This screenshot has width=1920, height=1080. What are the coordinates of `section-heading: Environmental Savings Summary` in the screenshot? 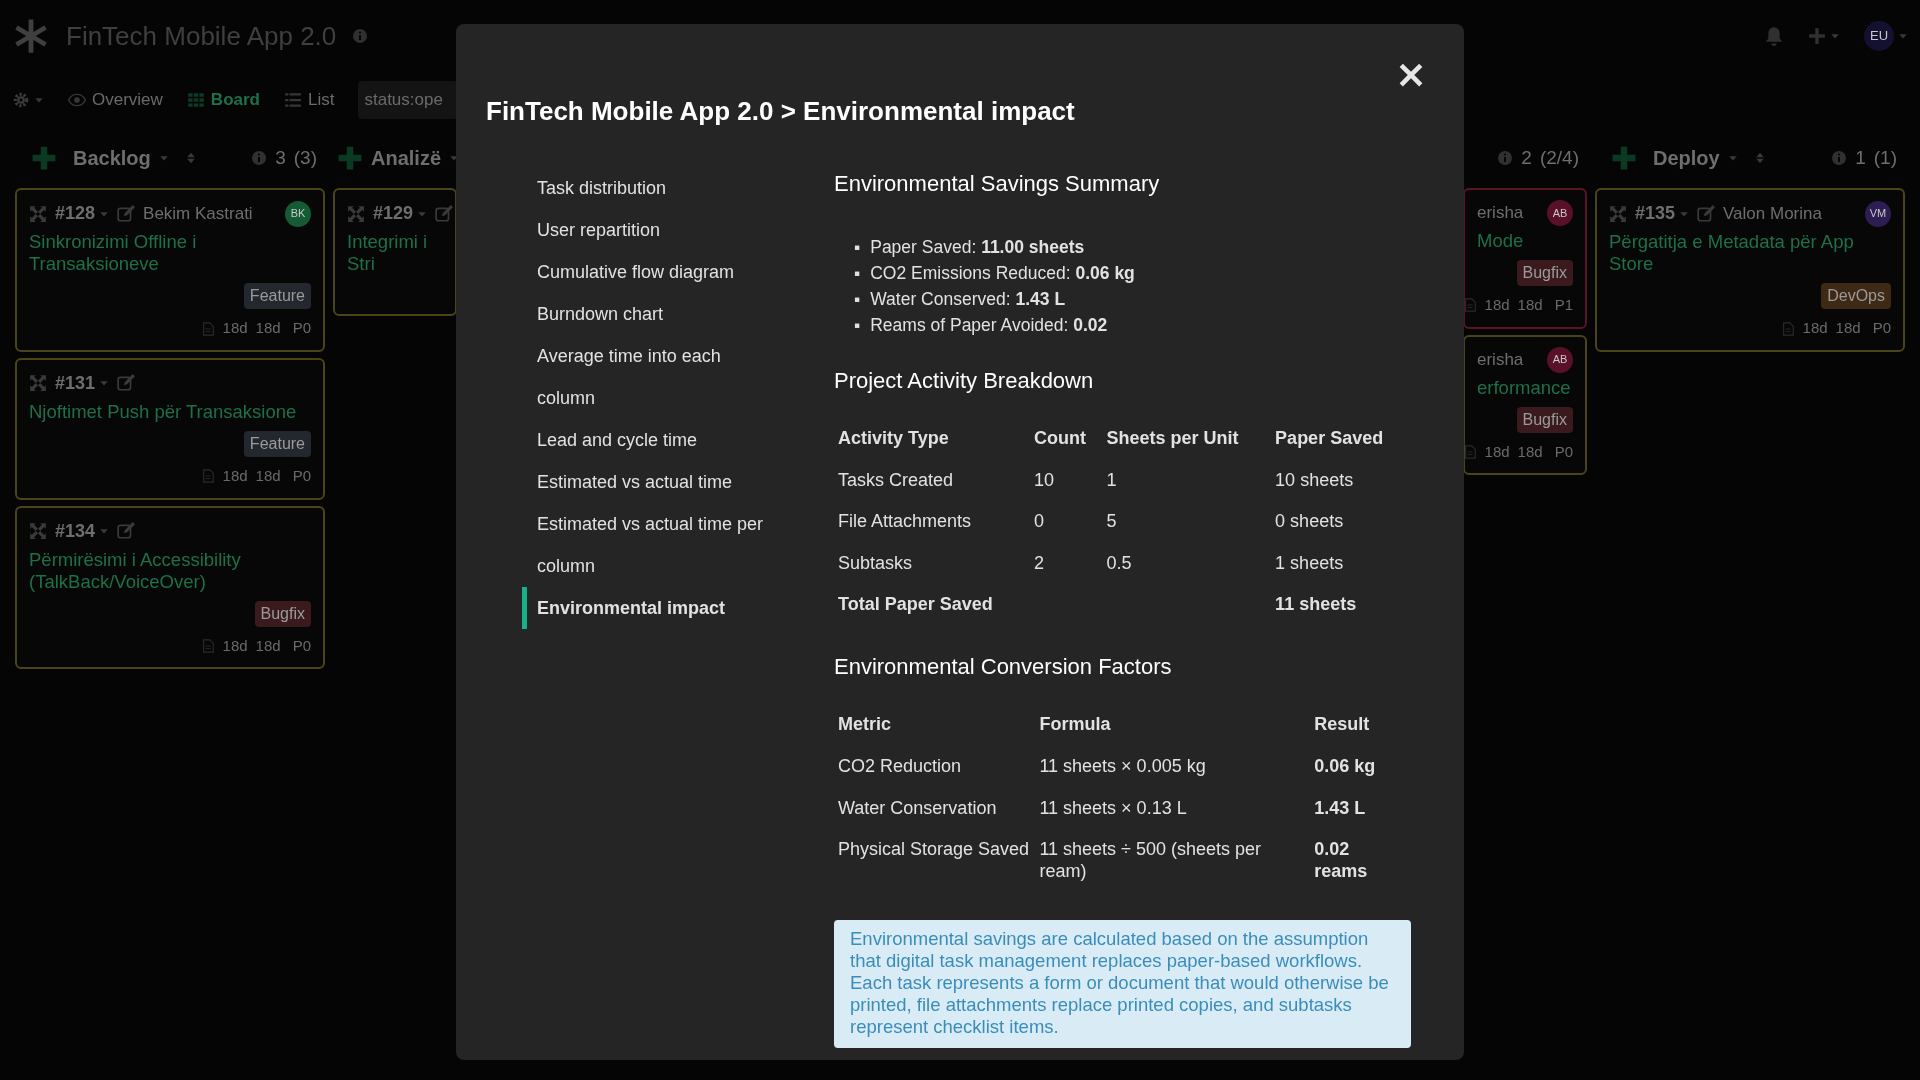 It's located at (997, 184).